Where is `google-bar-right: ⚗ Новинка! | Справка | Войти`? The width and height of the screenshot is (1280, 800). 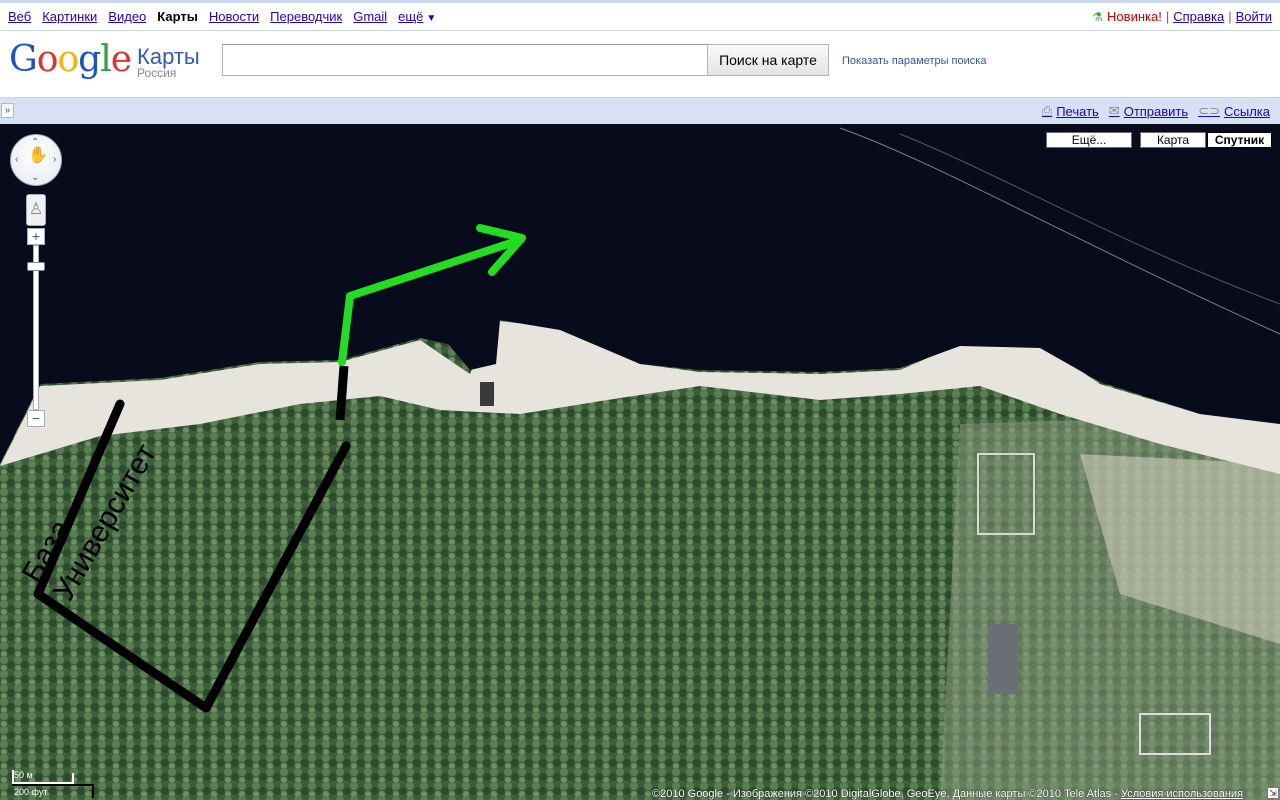 google-bar-right: ⚗ Новинка! | Справка | Войти is located at coordinates (1182, 16).